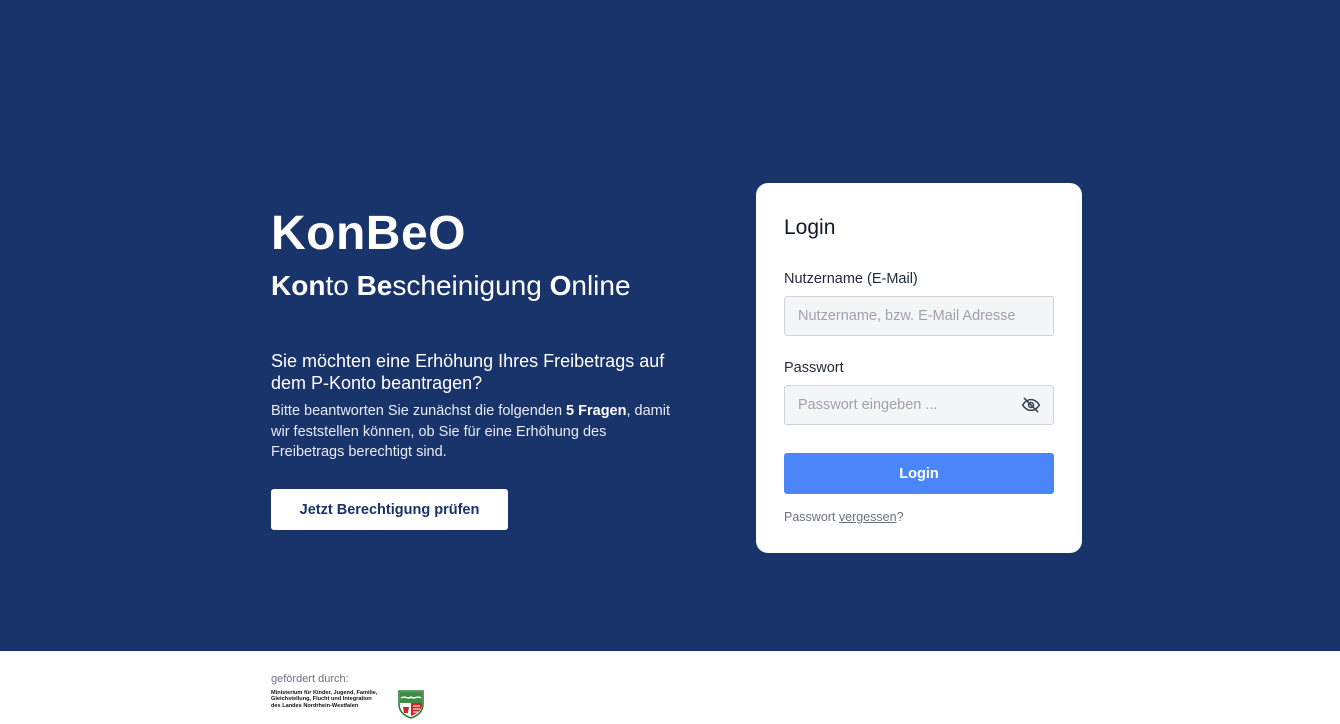 The image size is (1340, 724). Describe the element at coordinates (851, 279) in the screenshot. I see `username-label: Nutzername (E-Mail)` at that location.